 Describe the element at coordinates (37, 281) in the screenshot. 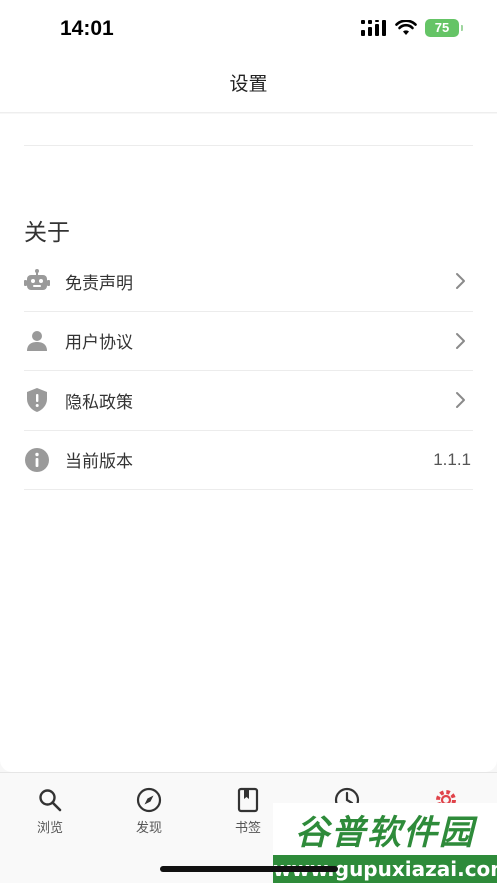

I see `robot-icon` at that location.